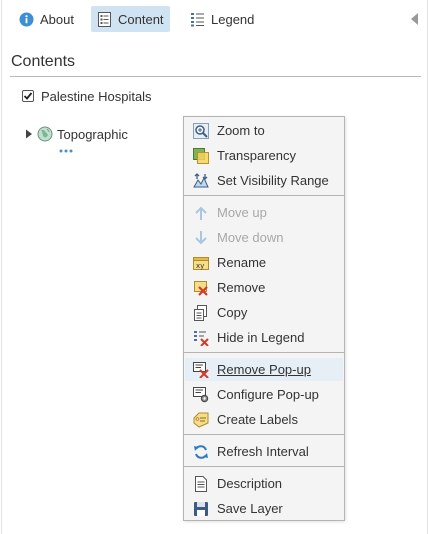 This screenshot has width=430, height=534. I want to click on content-list-icon, so click(104, 19).